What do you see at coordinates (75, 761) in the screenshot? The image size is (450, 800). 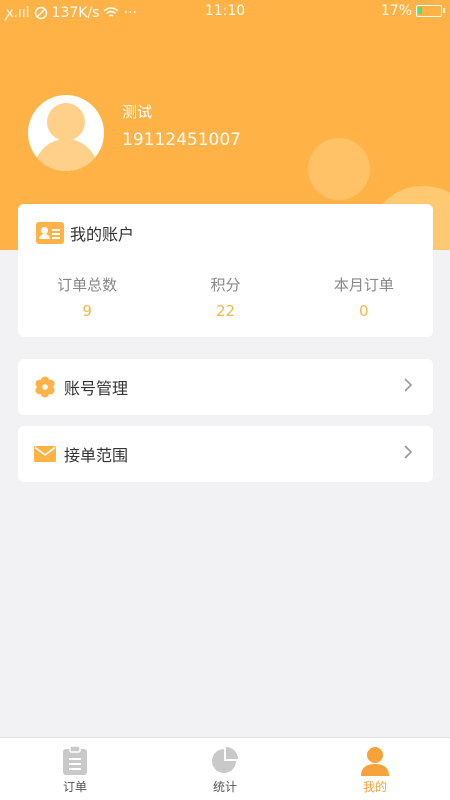 I see `clipboard-icon` at bounding box center [75, 761].